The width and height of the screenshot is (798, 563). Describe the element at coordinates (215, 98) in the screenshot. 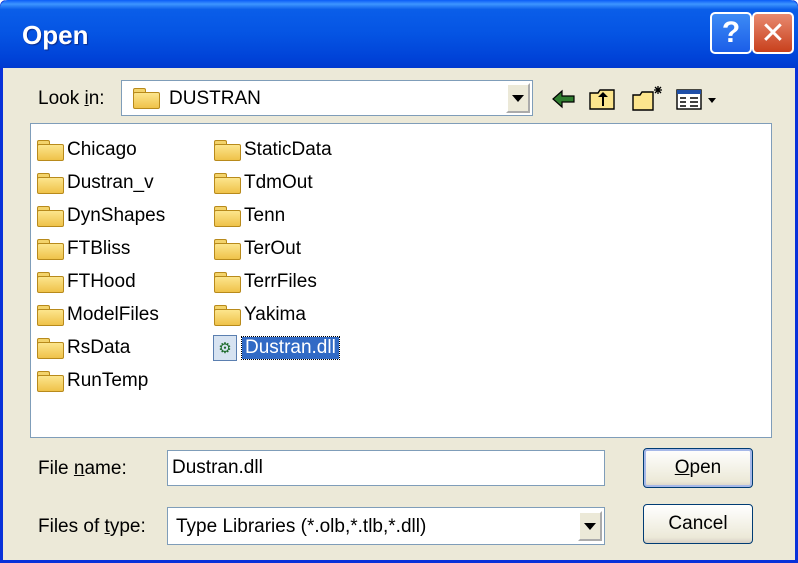

I see `look-in-value: DUSTRAN` at that location.